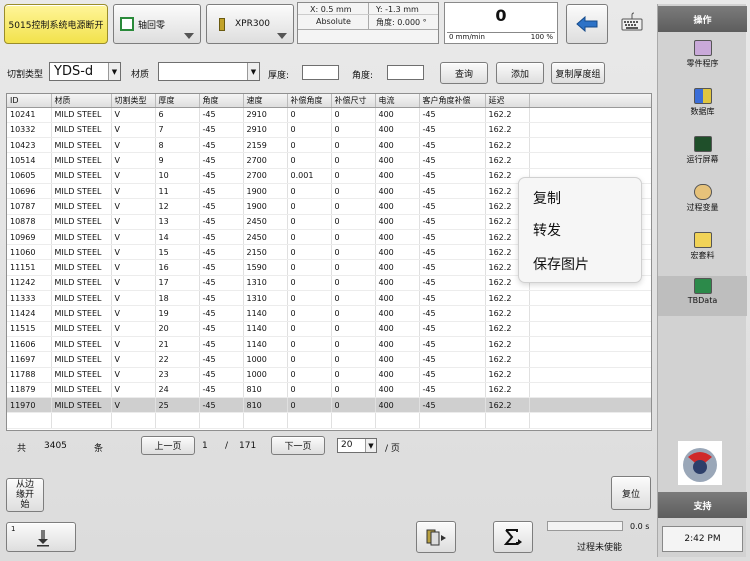 Image resolution: width=750 pixels, height=561 pixels. Describe the element at coordinates (580, 230) in the screenshot. I see `context-menu: 复制 转发 保存图片` at that location.